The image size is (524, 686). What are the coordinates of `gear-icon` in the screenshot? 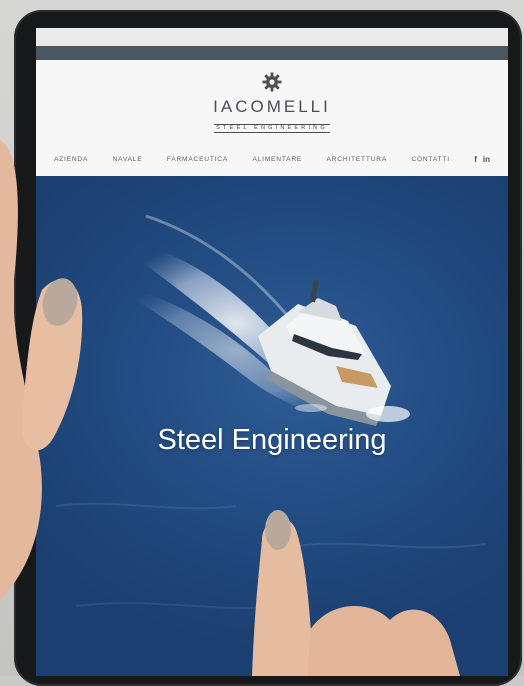 It's located at (272, 82).